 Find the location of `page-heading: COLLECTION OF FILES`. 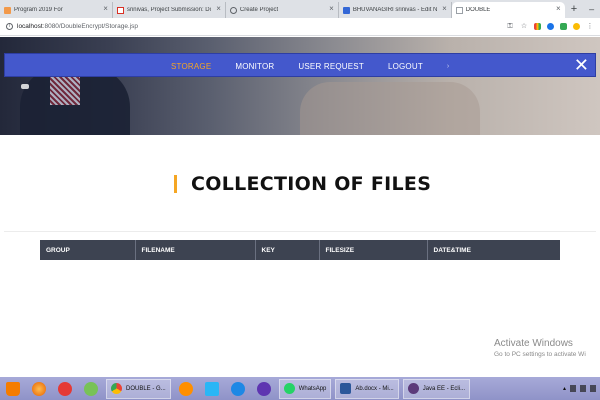

page-heading: COLLECTION OF FILES is located at coordinates (302, 184).